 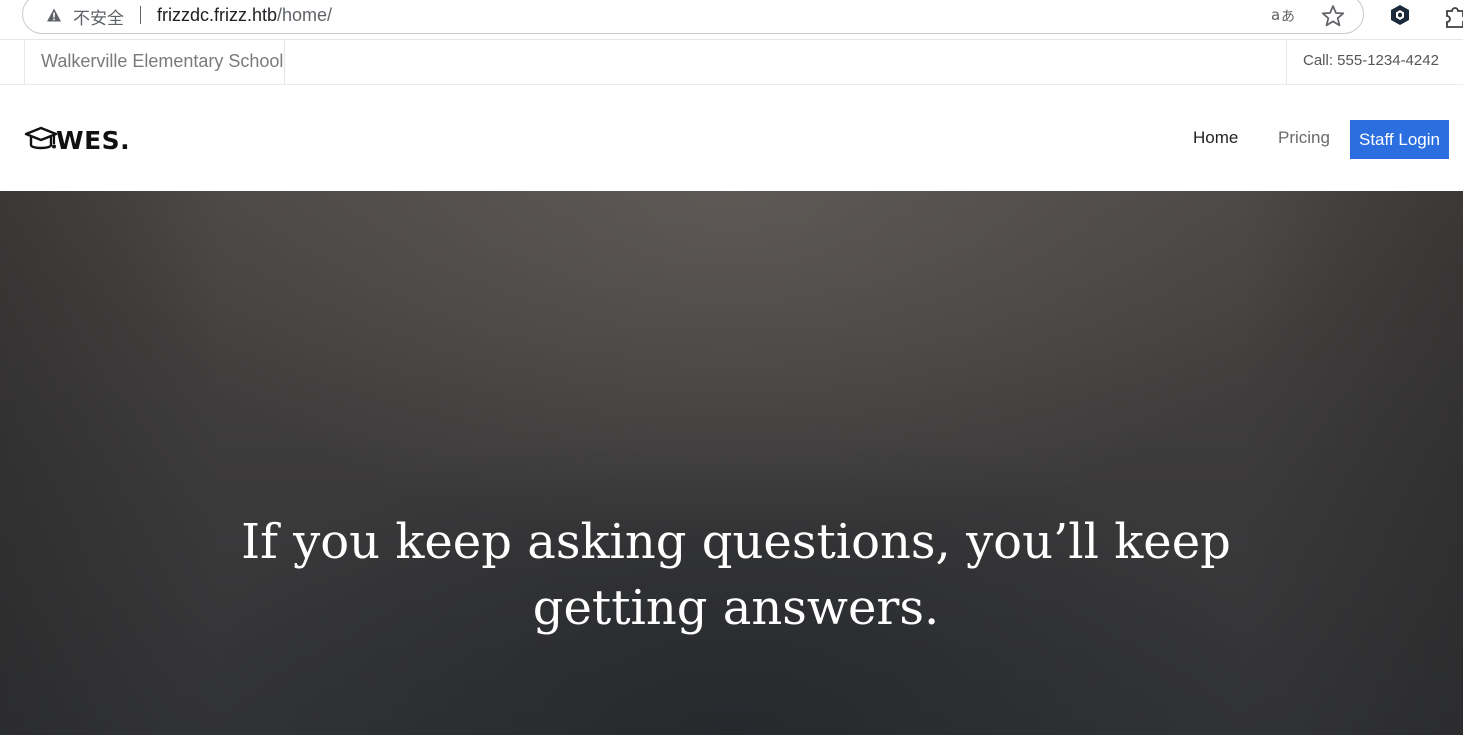 What do you see at coordinates (162, 61) in the screenshot?
I see `school-name: Walkerville Elementary School` at bounding box center [162, 61].